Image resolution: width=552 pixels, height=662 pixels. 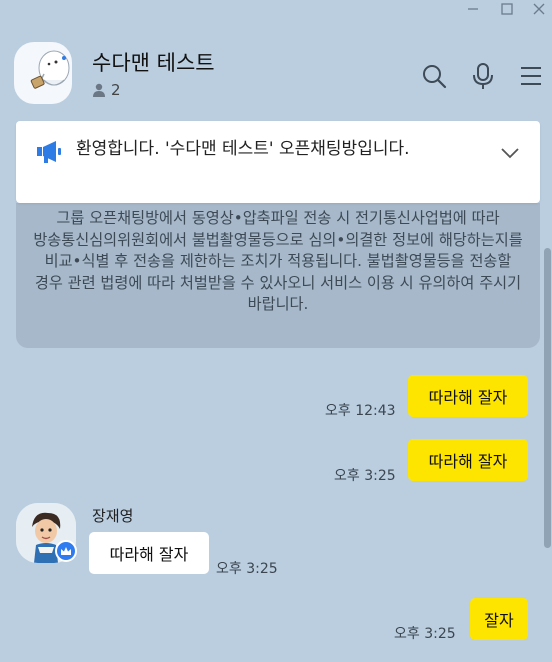 What do you see at coordinates (153, 63) in the screenshot?
I see `room-title: 수다맨 테스트` at bounding box center [153, 63].